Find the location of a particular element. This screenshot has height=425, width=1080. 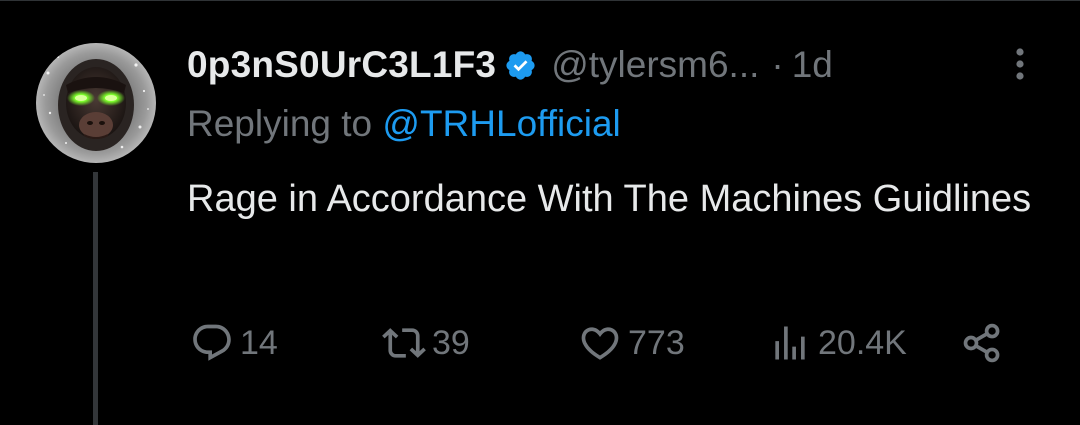

reply-button: 14 is located at coordinates (234, 343).